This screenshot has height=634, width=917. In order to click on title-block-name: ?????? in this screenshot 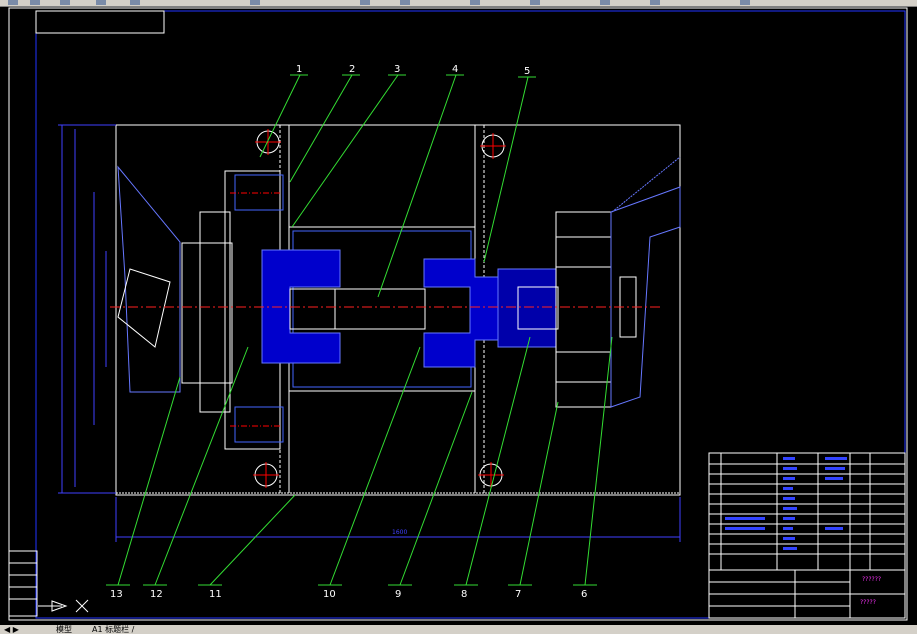, I will do `click(871, 579)`.